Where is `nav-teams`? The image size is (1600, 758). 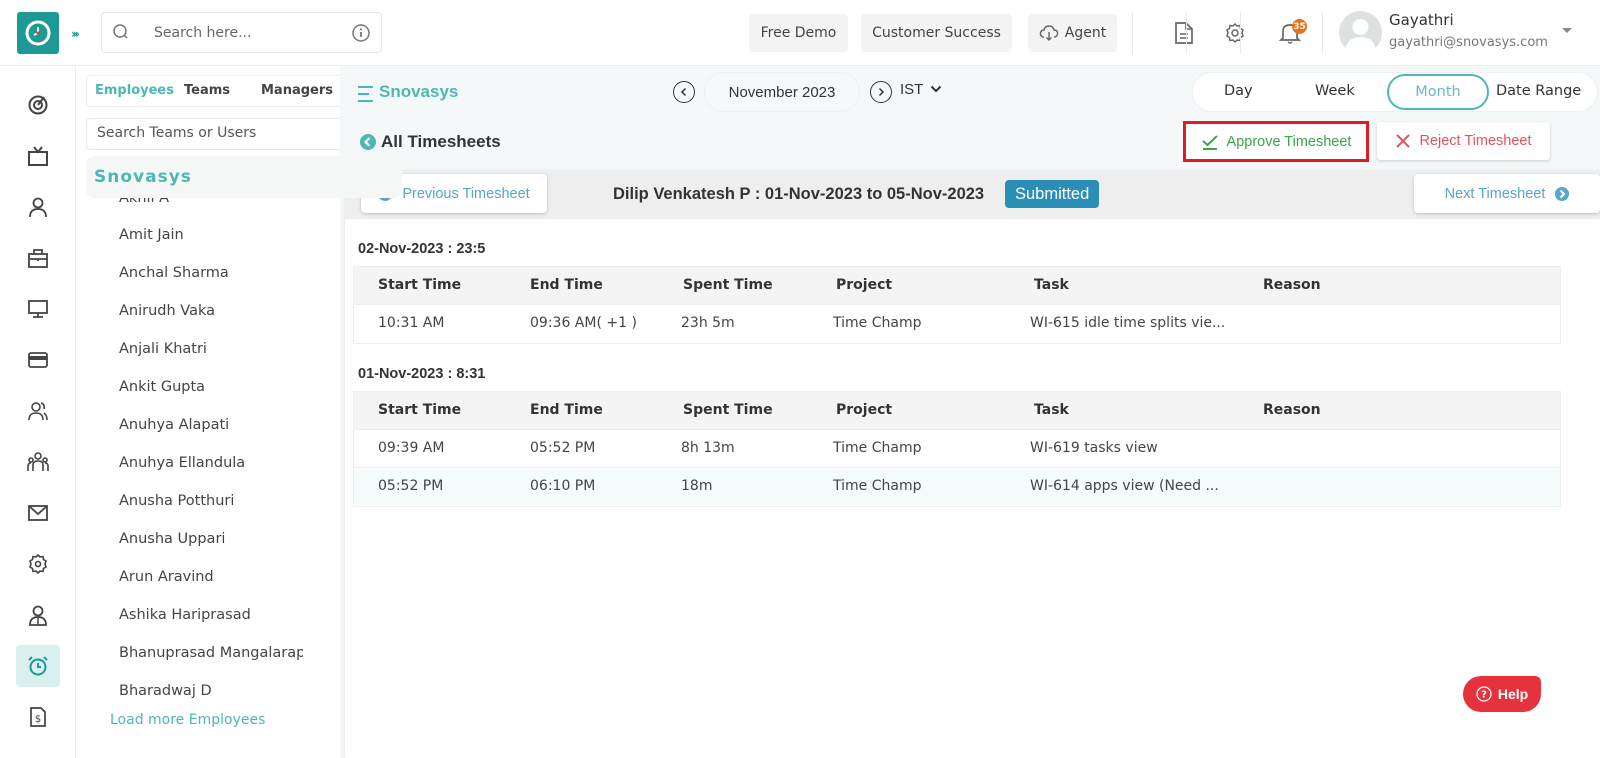 nav-teams is located at coordinates (38, 462).